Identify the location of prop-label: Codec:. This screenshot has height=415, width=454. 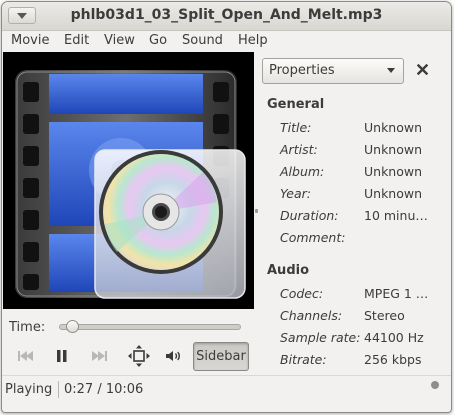
(302, 293).